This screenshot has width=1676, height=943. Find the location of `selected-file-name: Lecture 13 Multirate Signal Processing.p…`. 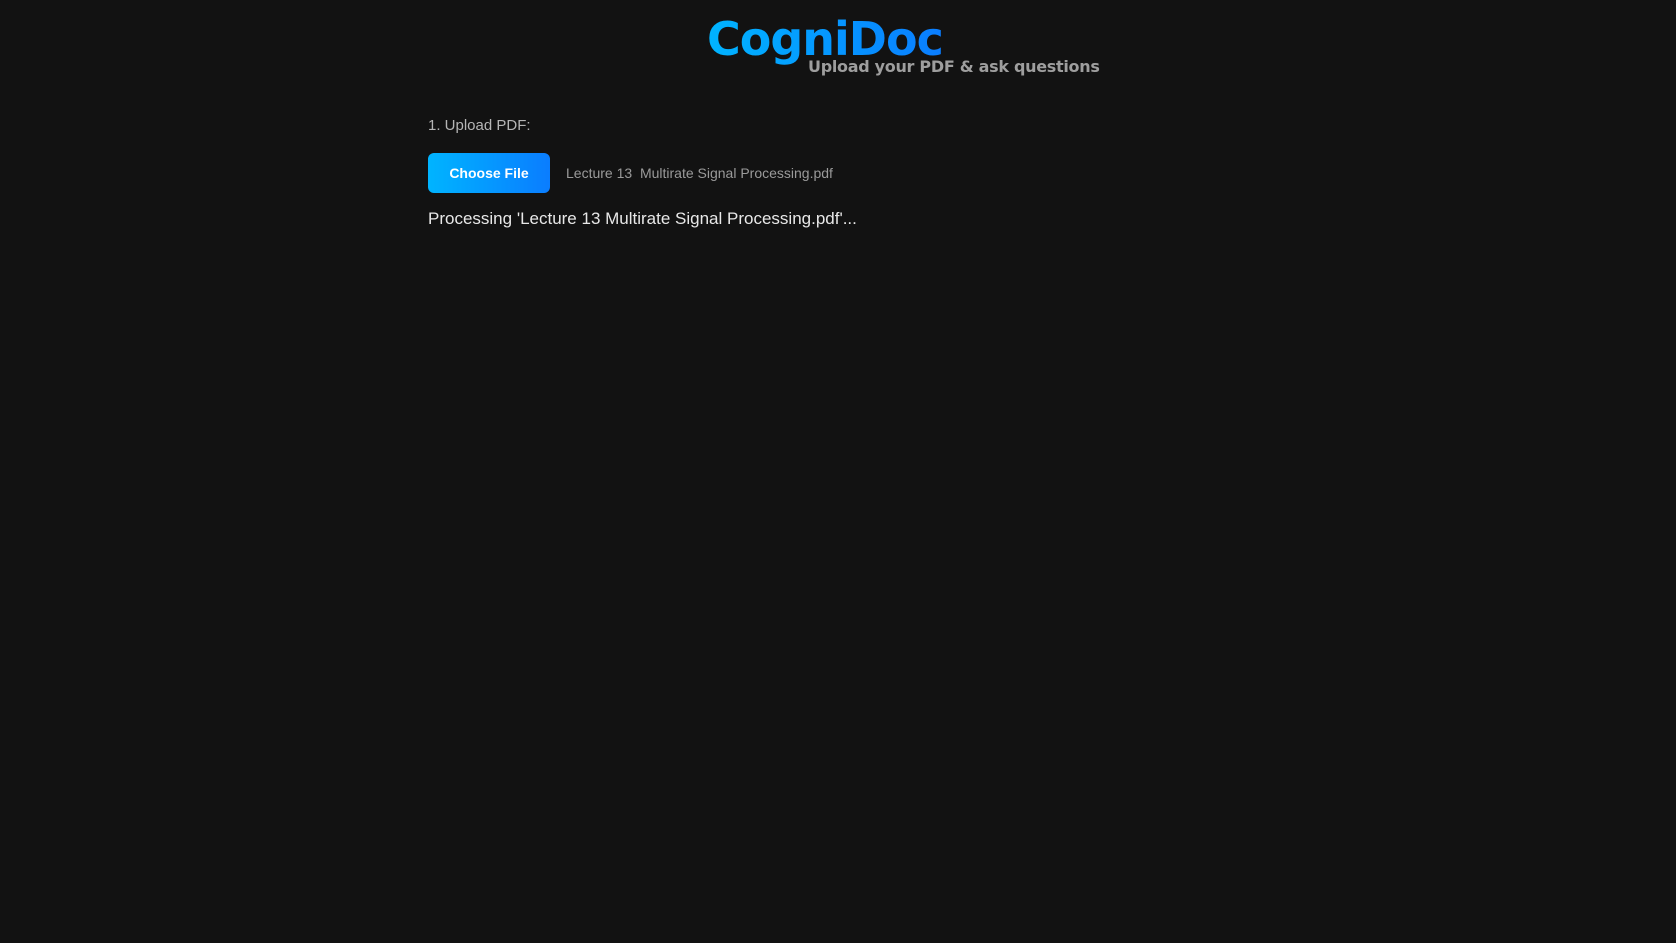

selected-file-name: Lecture 13 Multirate Signal Processing.p… is located at coordinates (699, 173).